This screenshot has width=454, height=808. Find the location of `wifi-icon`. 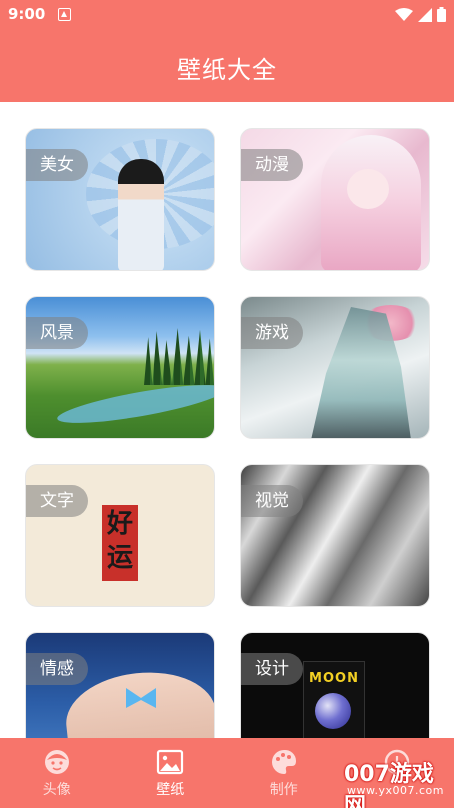

wifi-icon is located at coordinates (404, 14).